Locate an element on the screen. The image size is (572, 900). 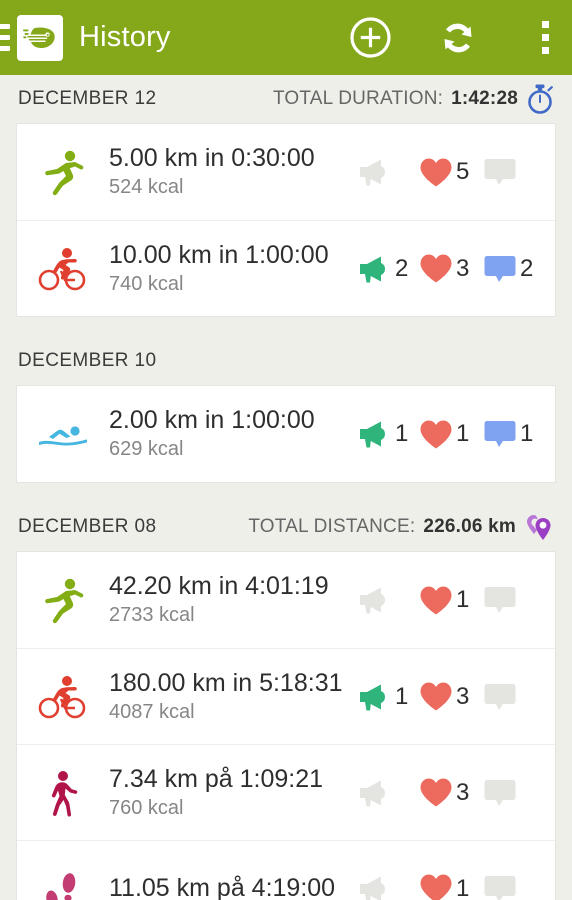
section-date: DECEMBER 12 is located at coordinates (87, 98).